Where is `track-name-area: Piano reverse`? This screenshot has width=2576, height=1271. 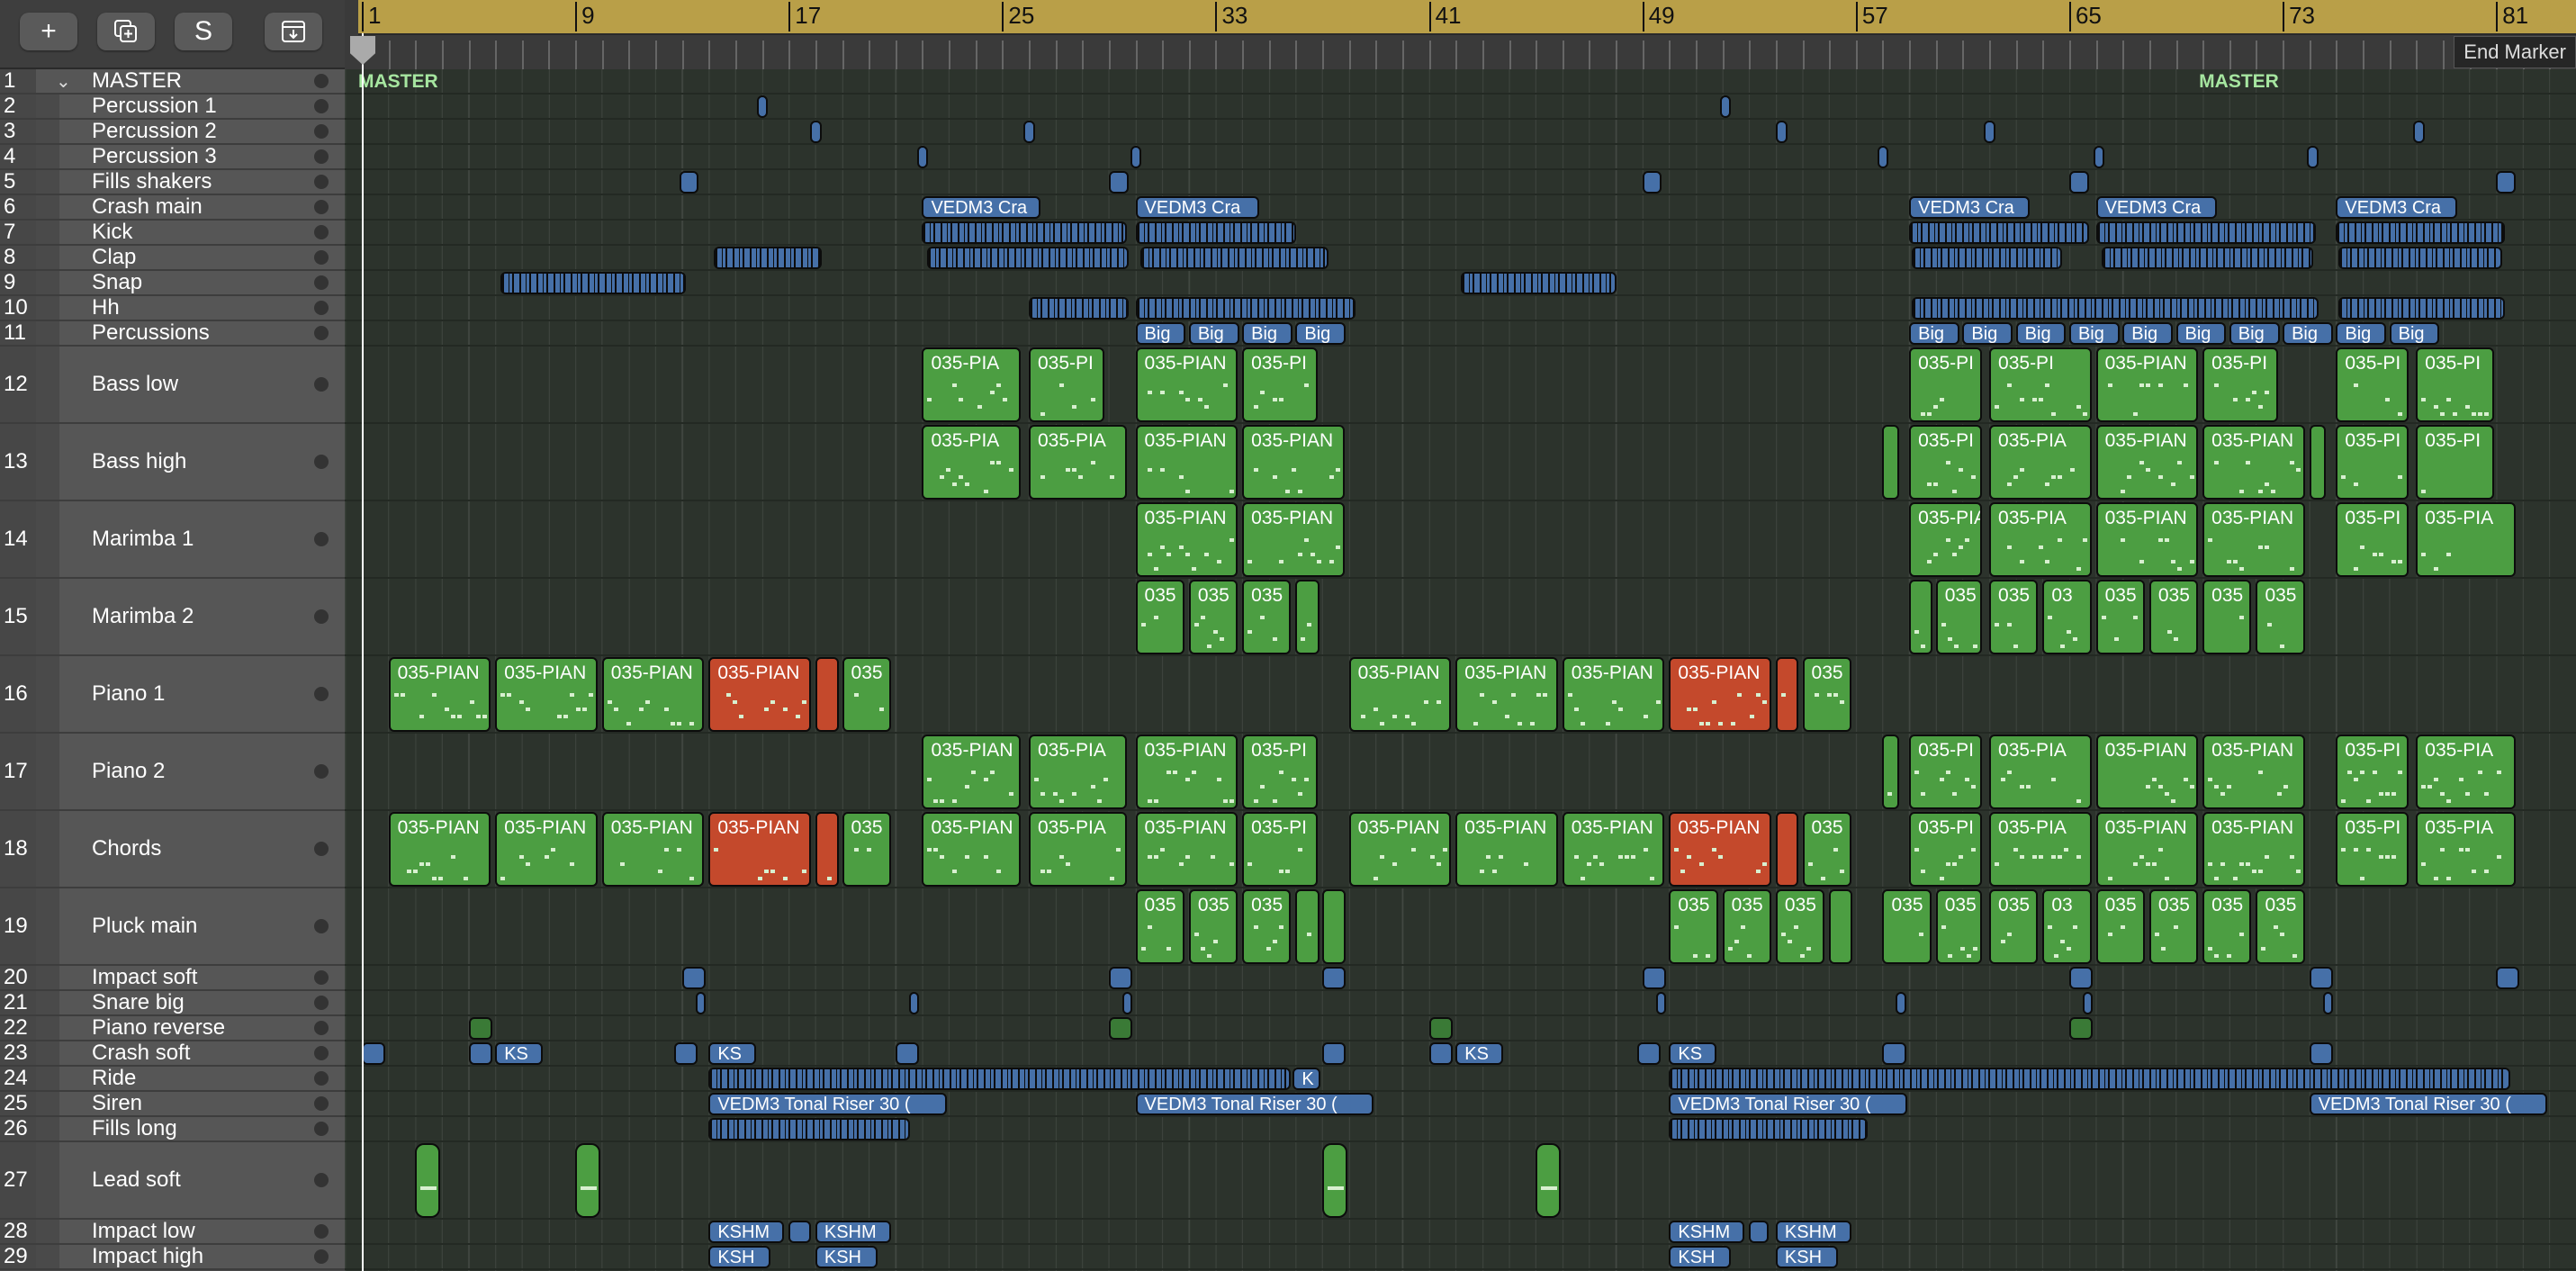 track-name-area: Piano reverse is located at coordinates (202, 1027).